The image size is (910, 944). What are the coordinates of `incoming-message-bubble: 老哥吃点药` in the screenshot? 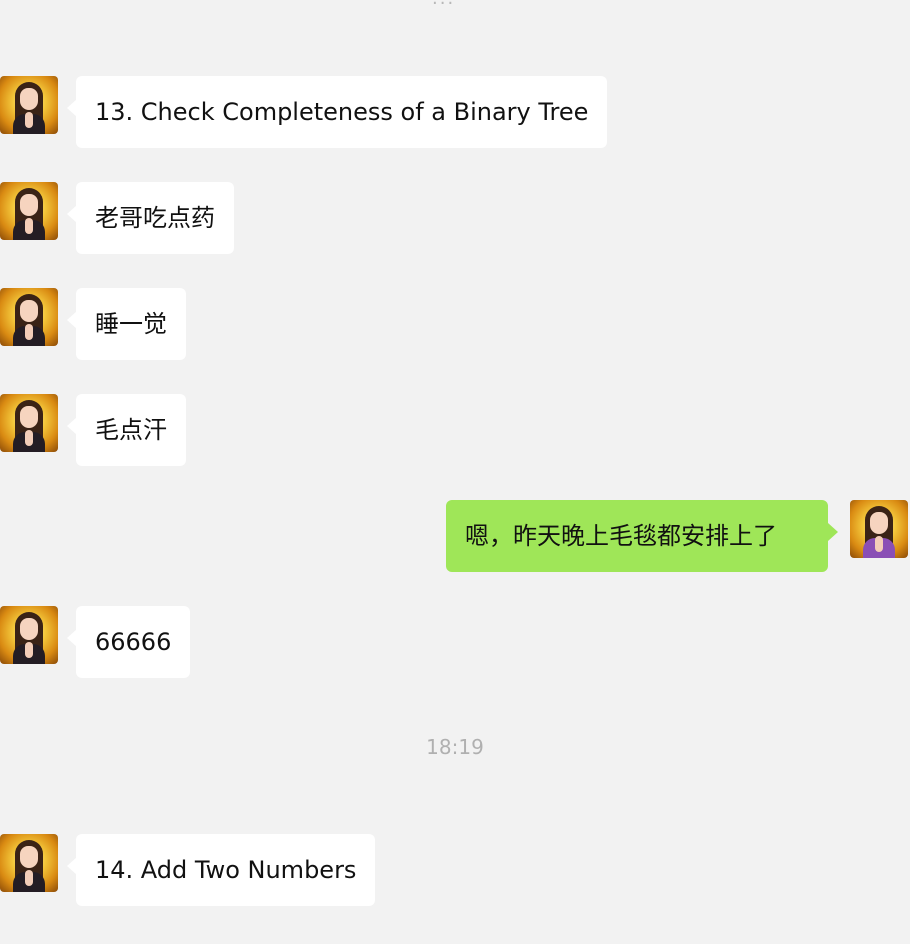 It's located at (150, 218).